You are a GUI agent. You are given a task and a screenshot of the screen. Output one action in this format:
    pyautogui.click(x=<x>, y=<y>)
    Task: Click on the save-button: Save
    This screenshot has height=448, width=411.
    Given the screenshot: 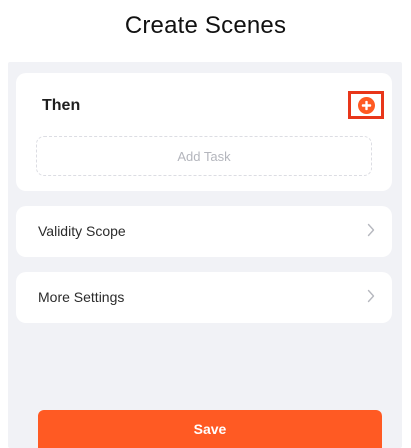 What is the action you would take?
    pyautogui.click(x=210, y=429)
    